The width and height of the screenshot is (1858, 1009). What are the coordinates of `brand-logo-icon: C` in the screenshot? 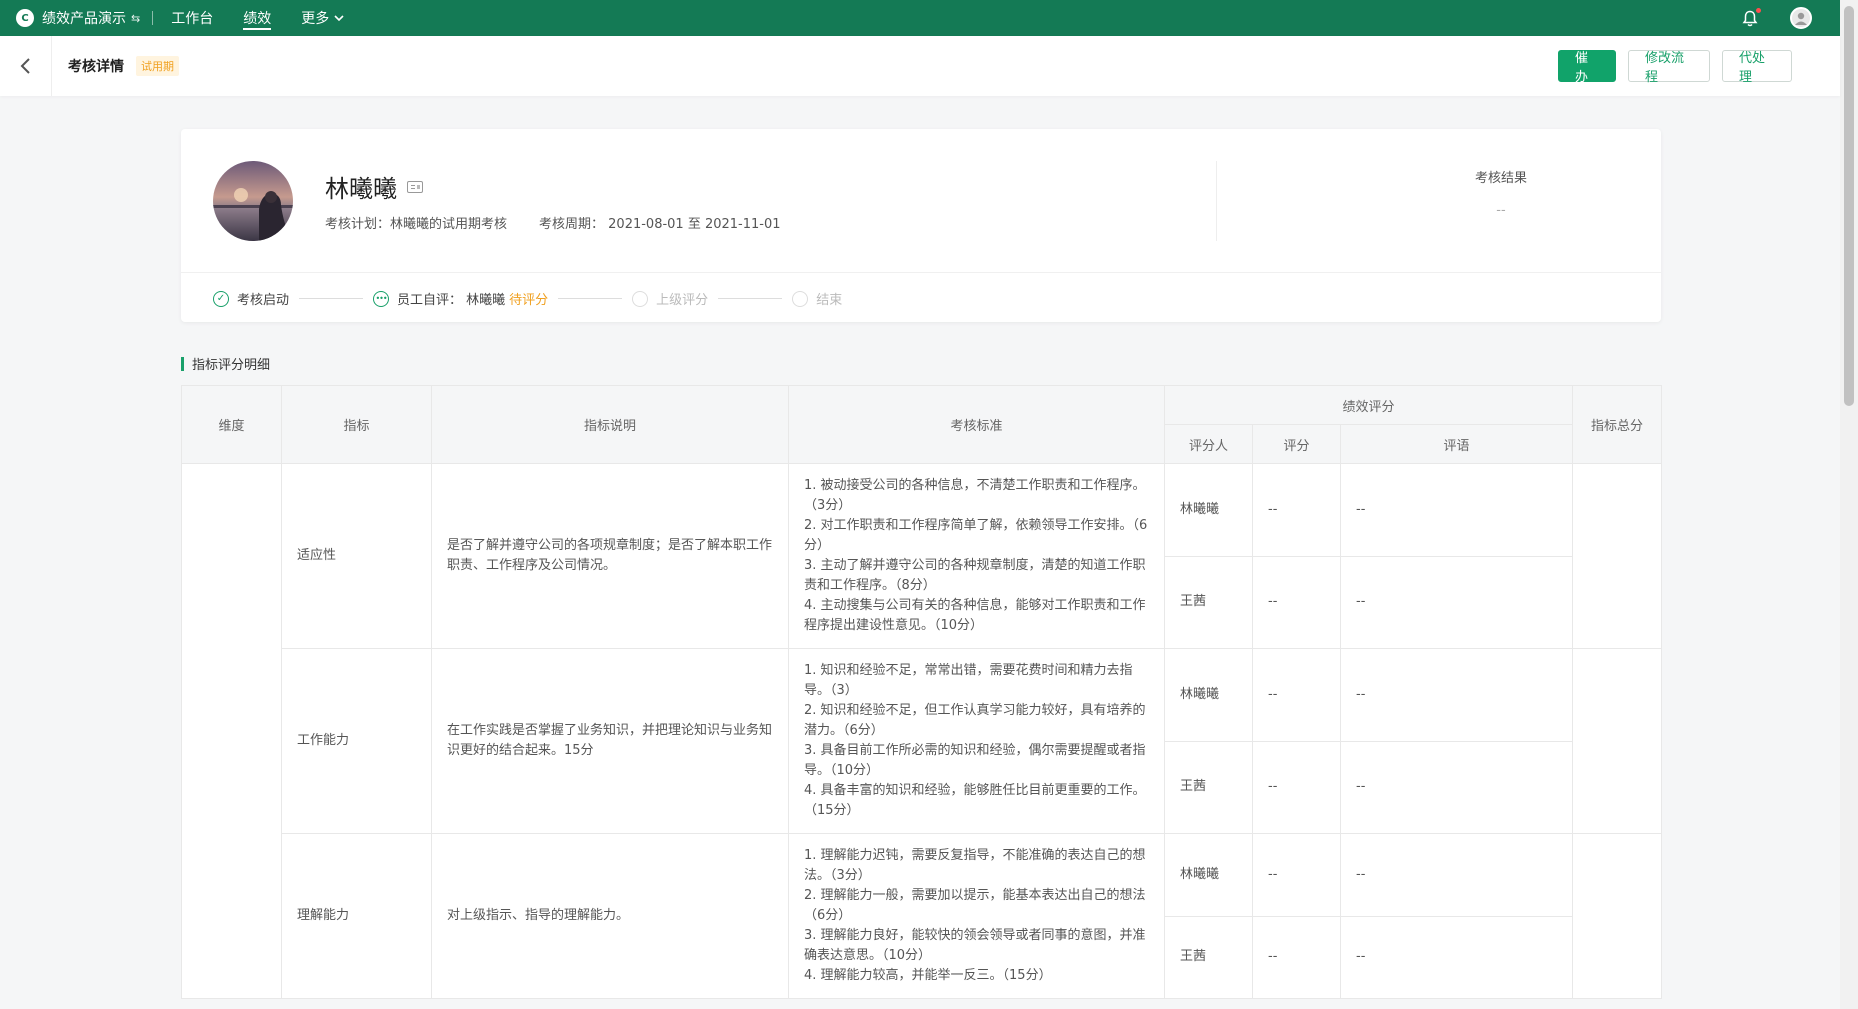 It's located at (25, 18).